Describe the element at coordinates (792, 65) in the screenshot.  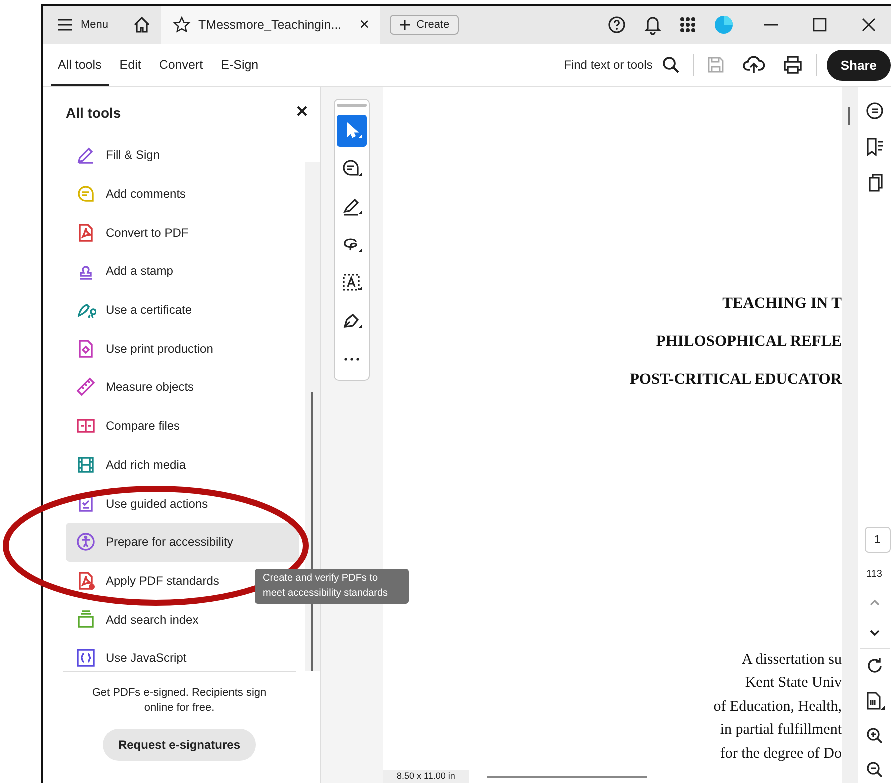
I see `print-icon` at that location.